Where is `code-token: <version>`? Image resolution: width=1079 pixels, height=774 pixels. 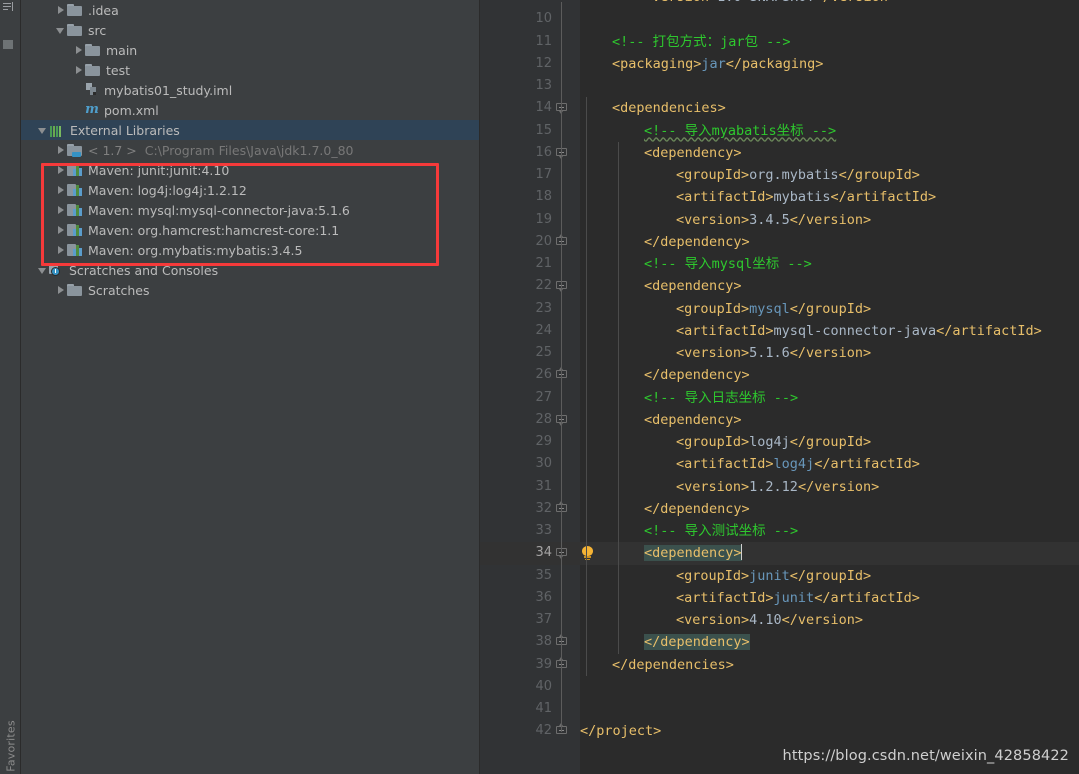
code-token: <version> is located at coordinates (713, 620).